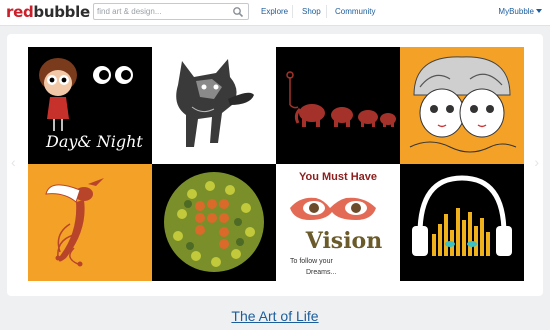 The width and height of the screenshot is (550, 330). I want to click on vision-line-1: You Must Have, so click(338, 177).